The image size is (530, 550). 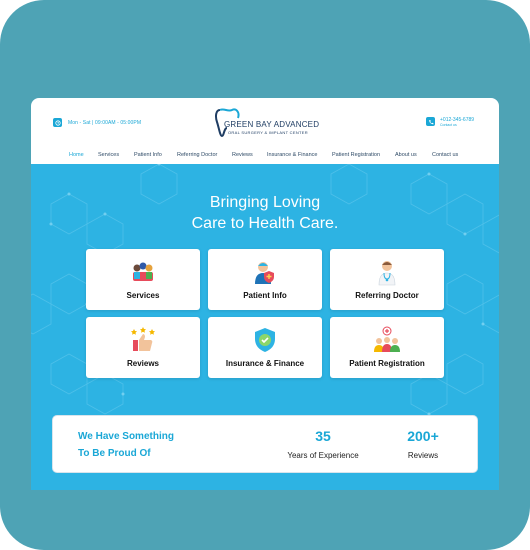 What do you see at coordinates (323, 455) in the screenshot?
I see `stat-label-years: Years of Experience` at bounding box center [323, 455].